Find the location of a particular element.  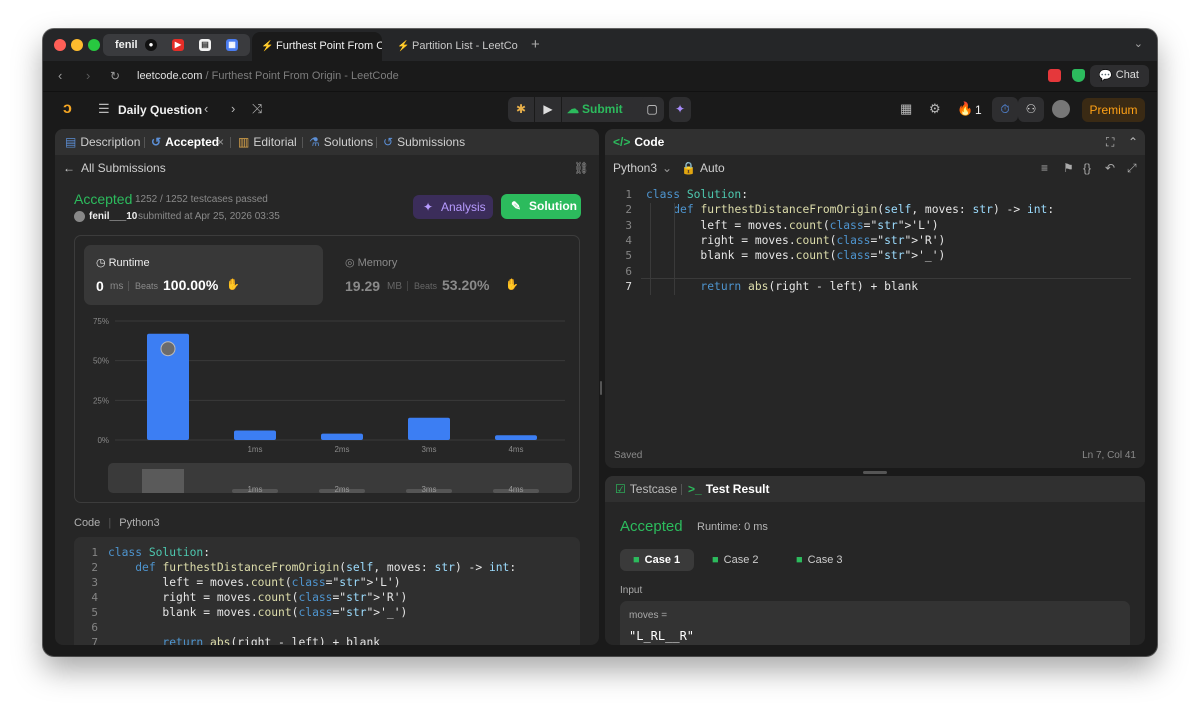

tab-submissions: ↺ Submissions is located at coordinates (424, 142).